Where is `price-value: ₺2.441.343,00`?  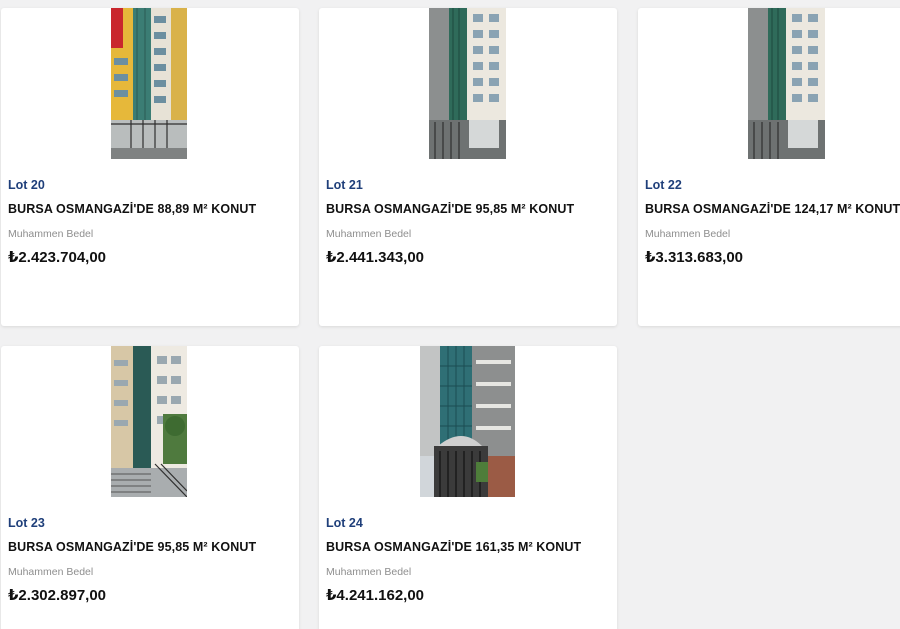
price-value: ₺2.441.343,00 is located at coordinates (375, 257).